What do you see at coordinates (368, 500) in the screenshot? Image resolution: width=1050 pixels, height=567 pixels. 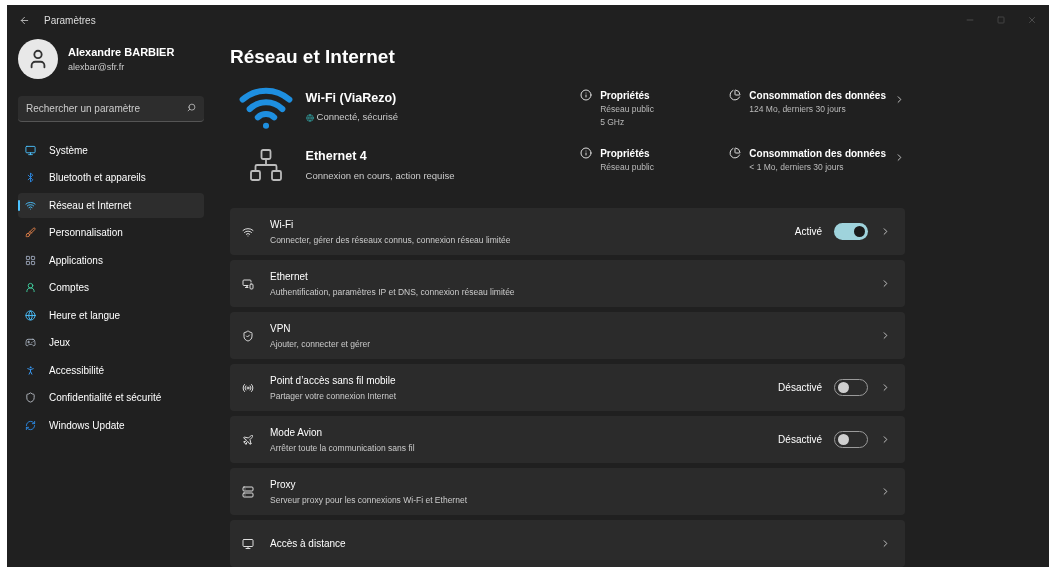 I see `row-description: Serveur proxy pour les connexions Wi-Fi et Ethernet` at bounding box center [368, 500].